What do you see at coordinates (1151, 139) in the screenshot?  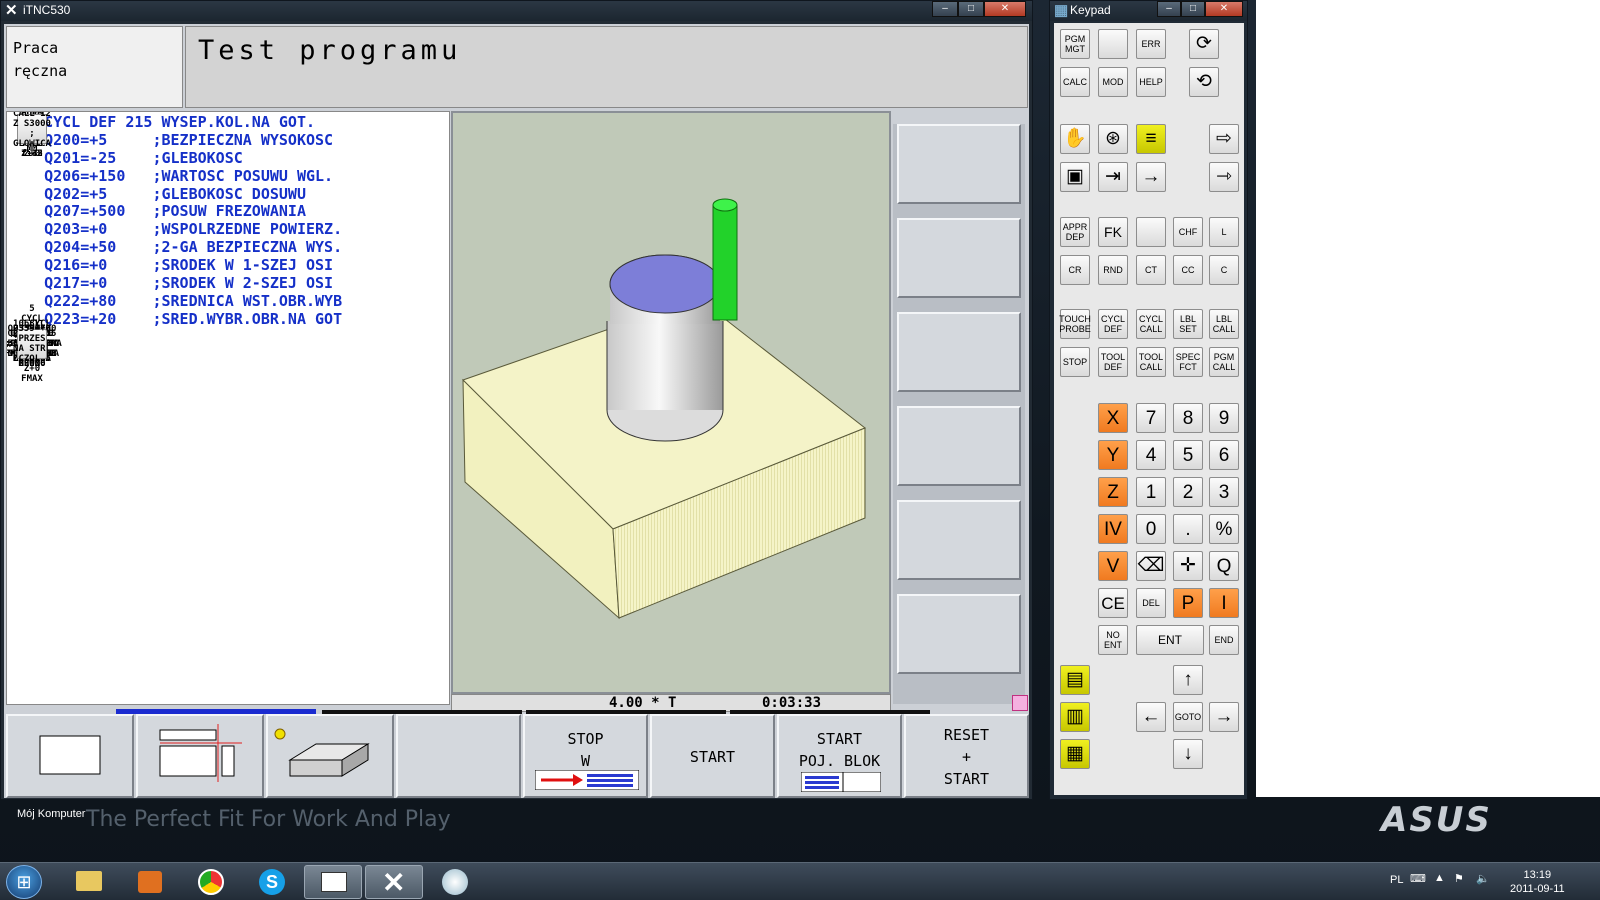 I see `program-run-full-icon: ≡` at bounding box center [1151, 139].